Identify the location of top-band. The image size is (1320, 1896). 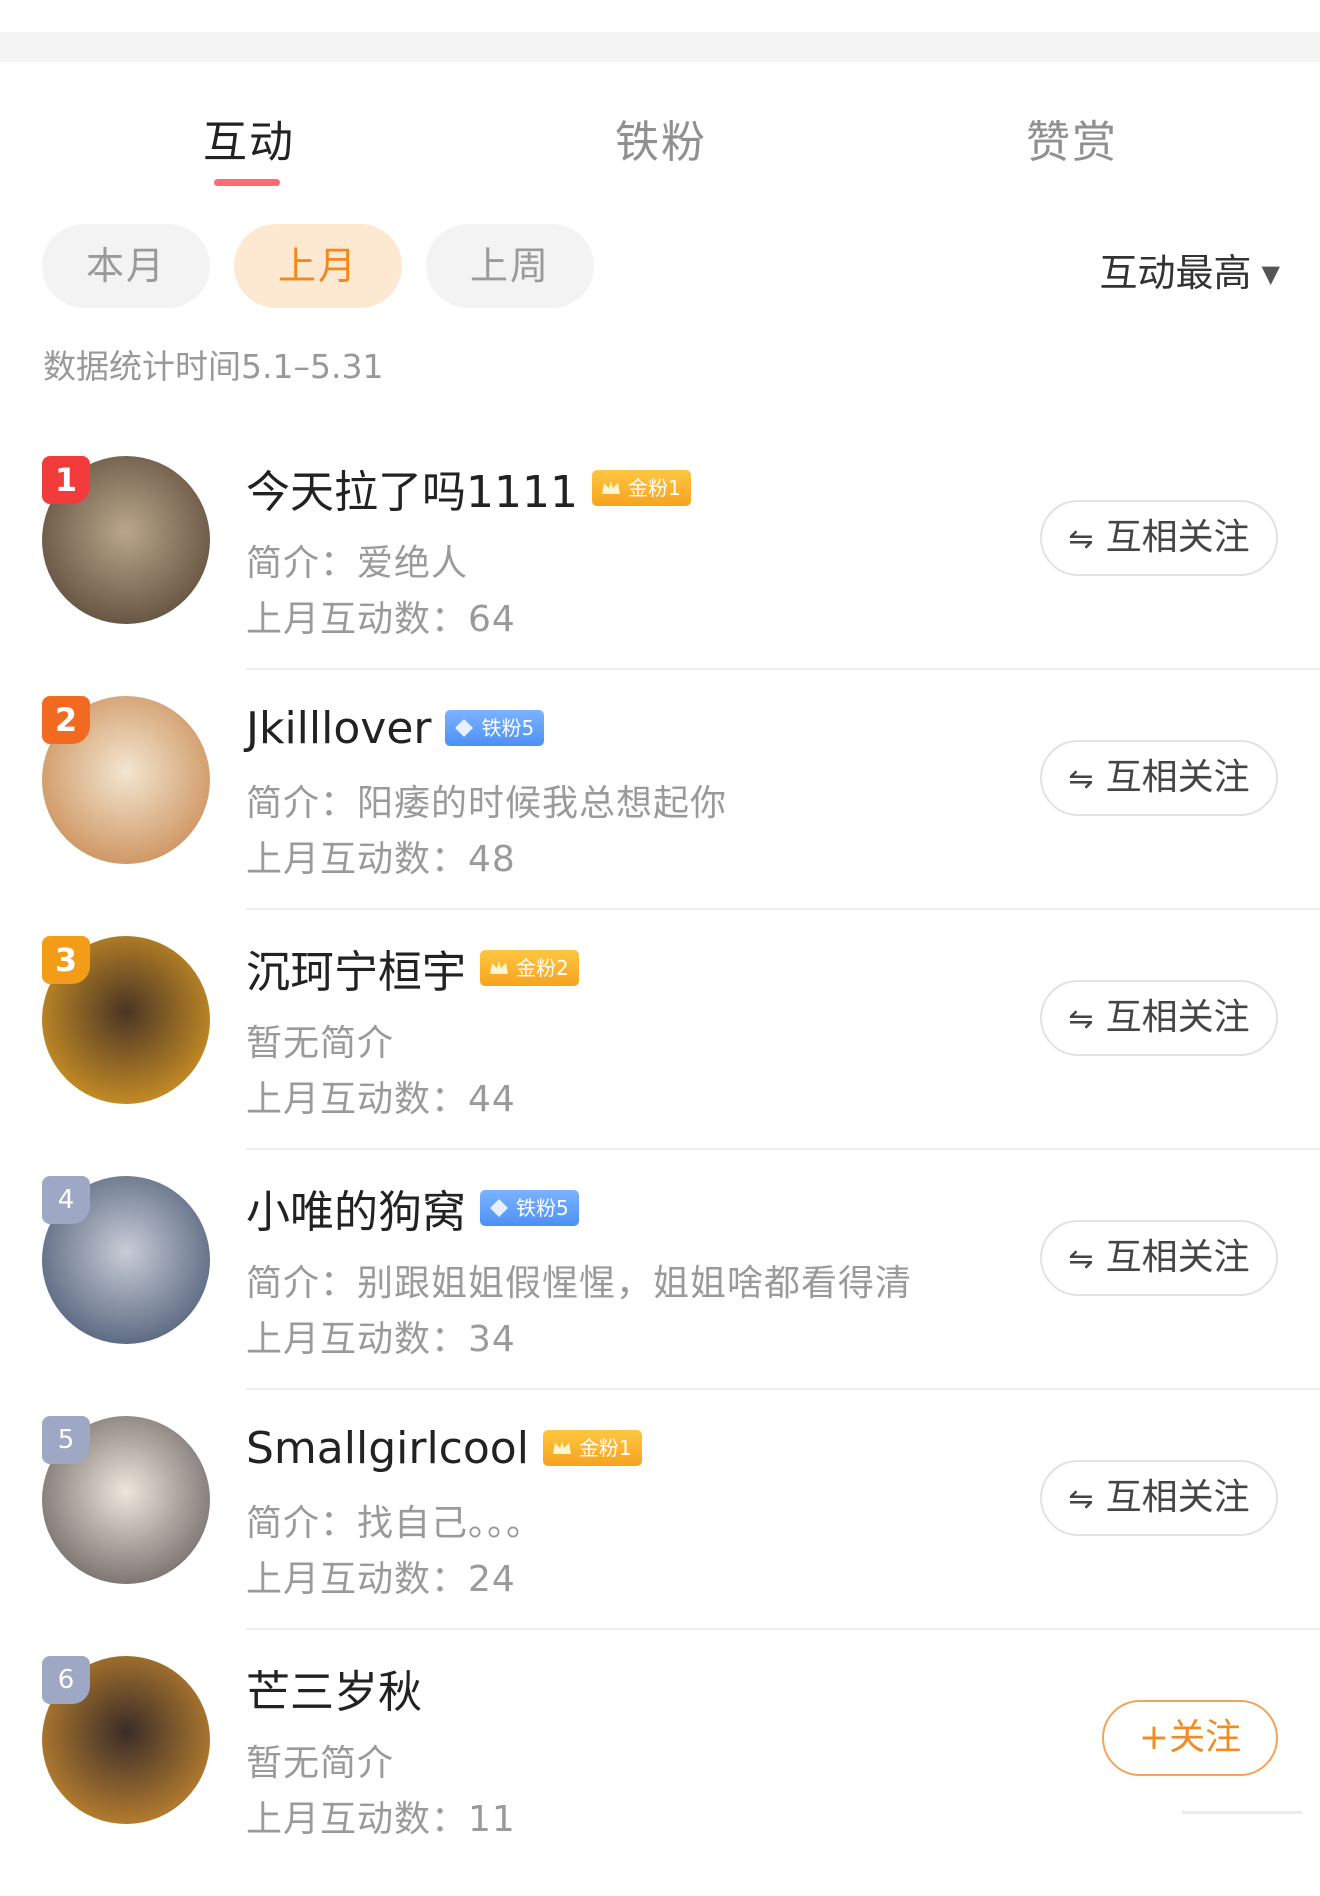
(660, 47).